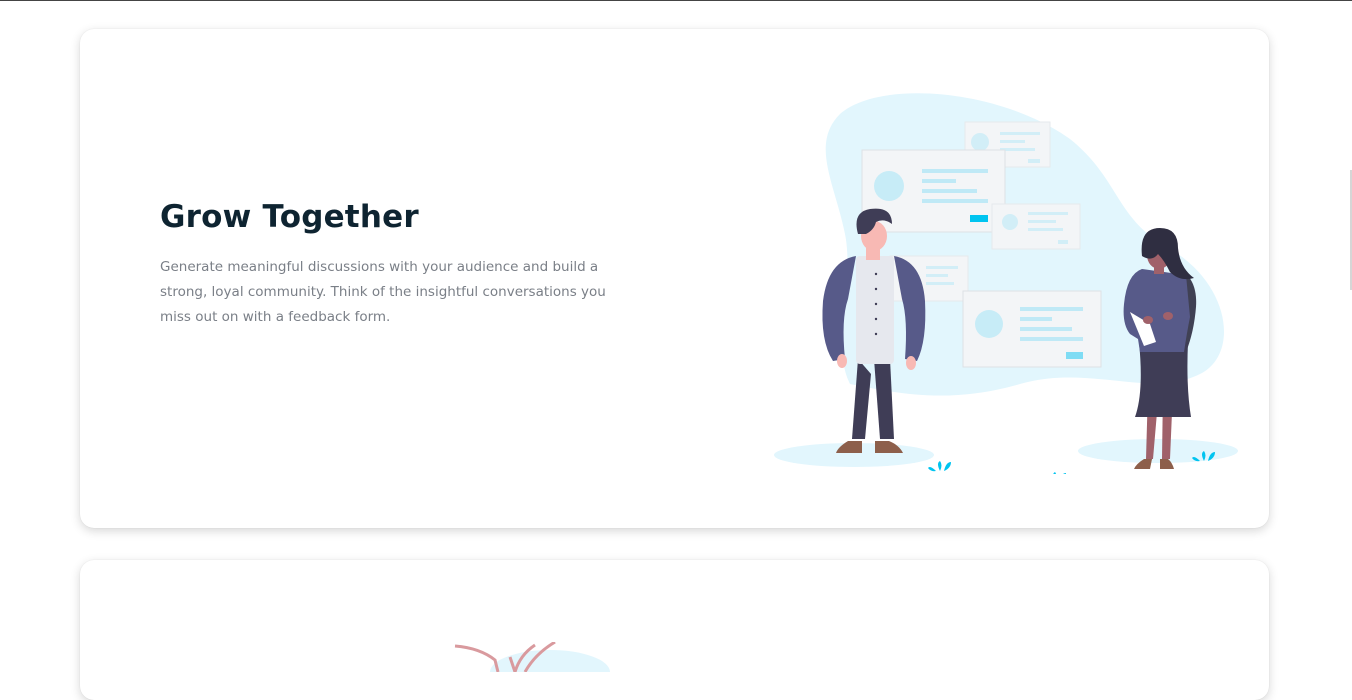 This screenshot has width=1352, height=700. I want to click on feature-illustration-partial, so click(532, 657).